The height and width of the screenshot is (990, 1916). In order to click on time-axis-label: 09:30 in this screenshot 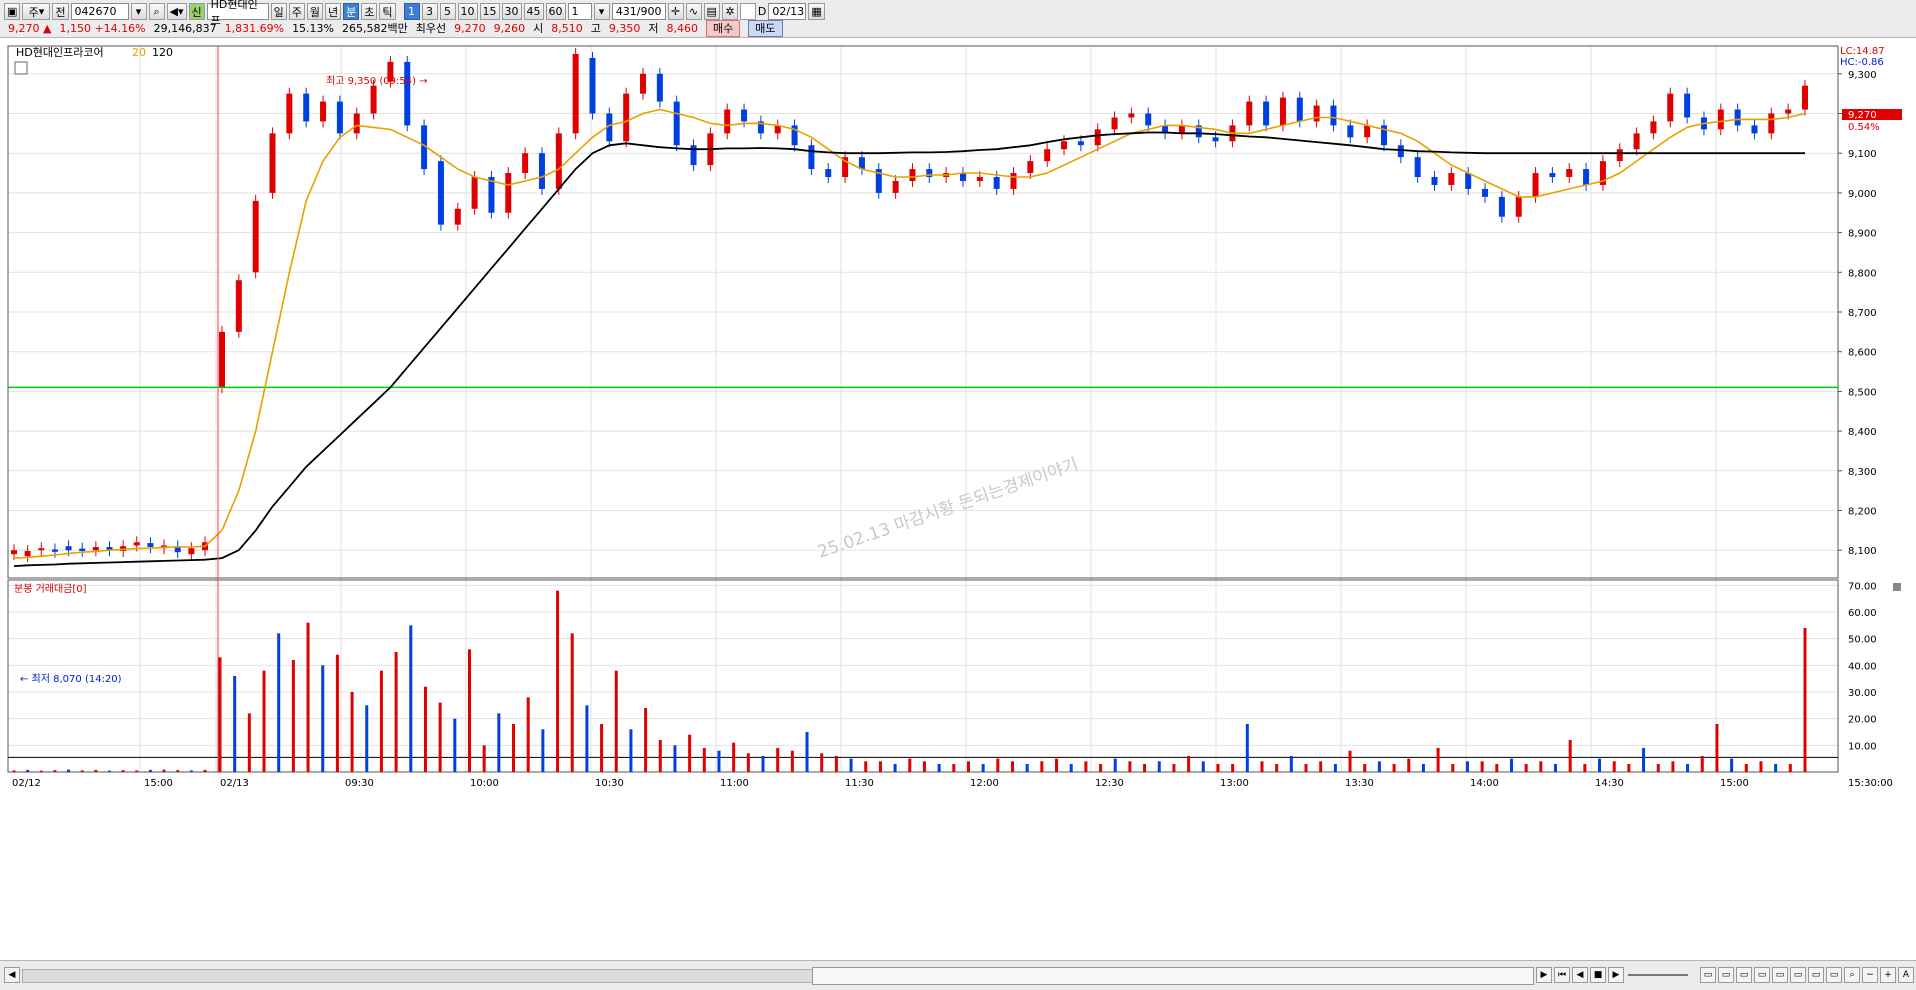, I will do `click(359, 783)`.